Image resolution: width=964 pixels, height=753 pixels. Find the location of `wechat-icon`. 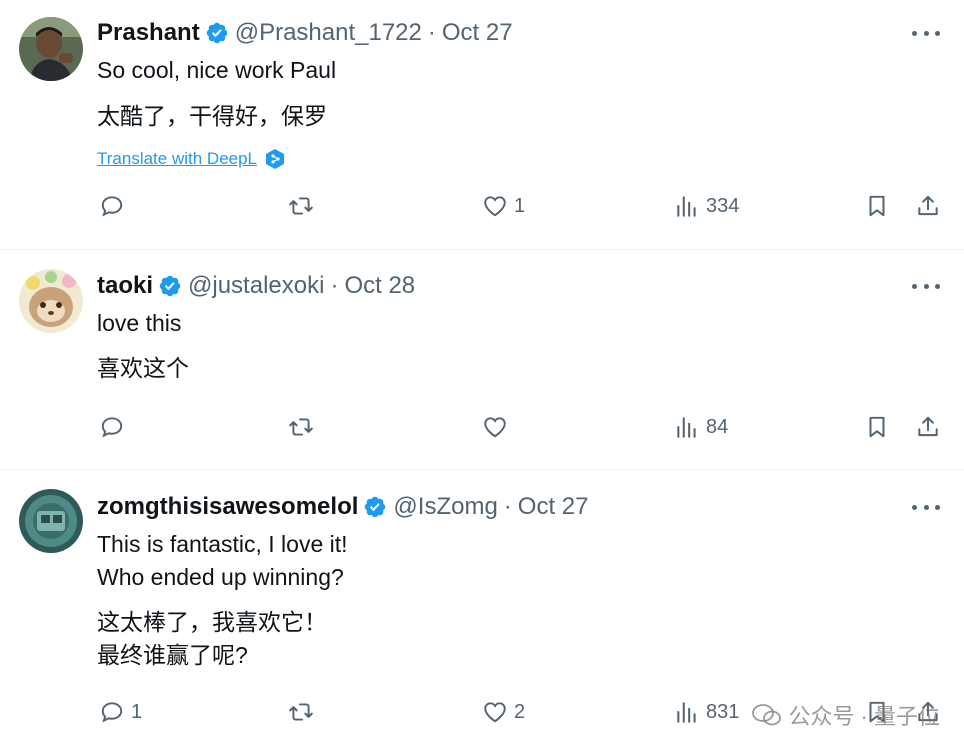

wechat-icon is located at coordinates (767, 715).